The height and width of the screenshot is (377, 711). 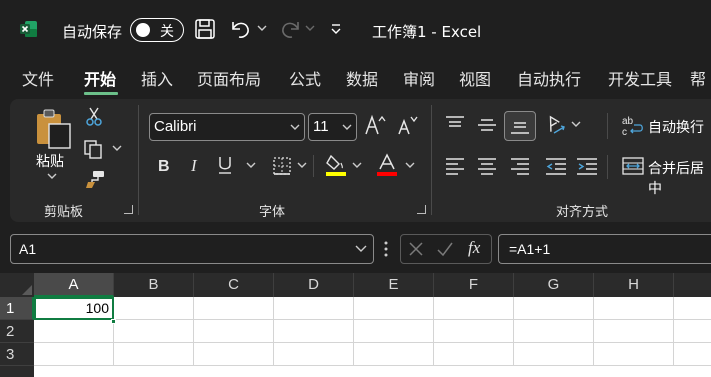 What do you see at coordinates (157, 78) in the screenshot?
I see `tab-insert: 插入` at bounding box center [157, 78].